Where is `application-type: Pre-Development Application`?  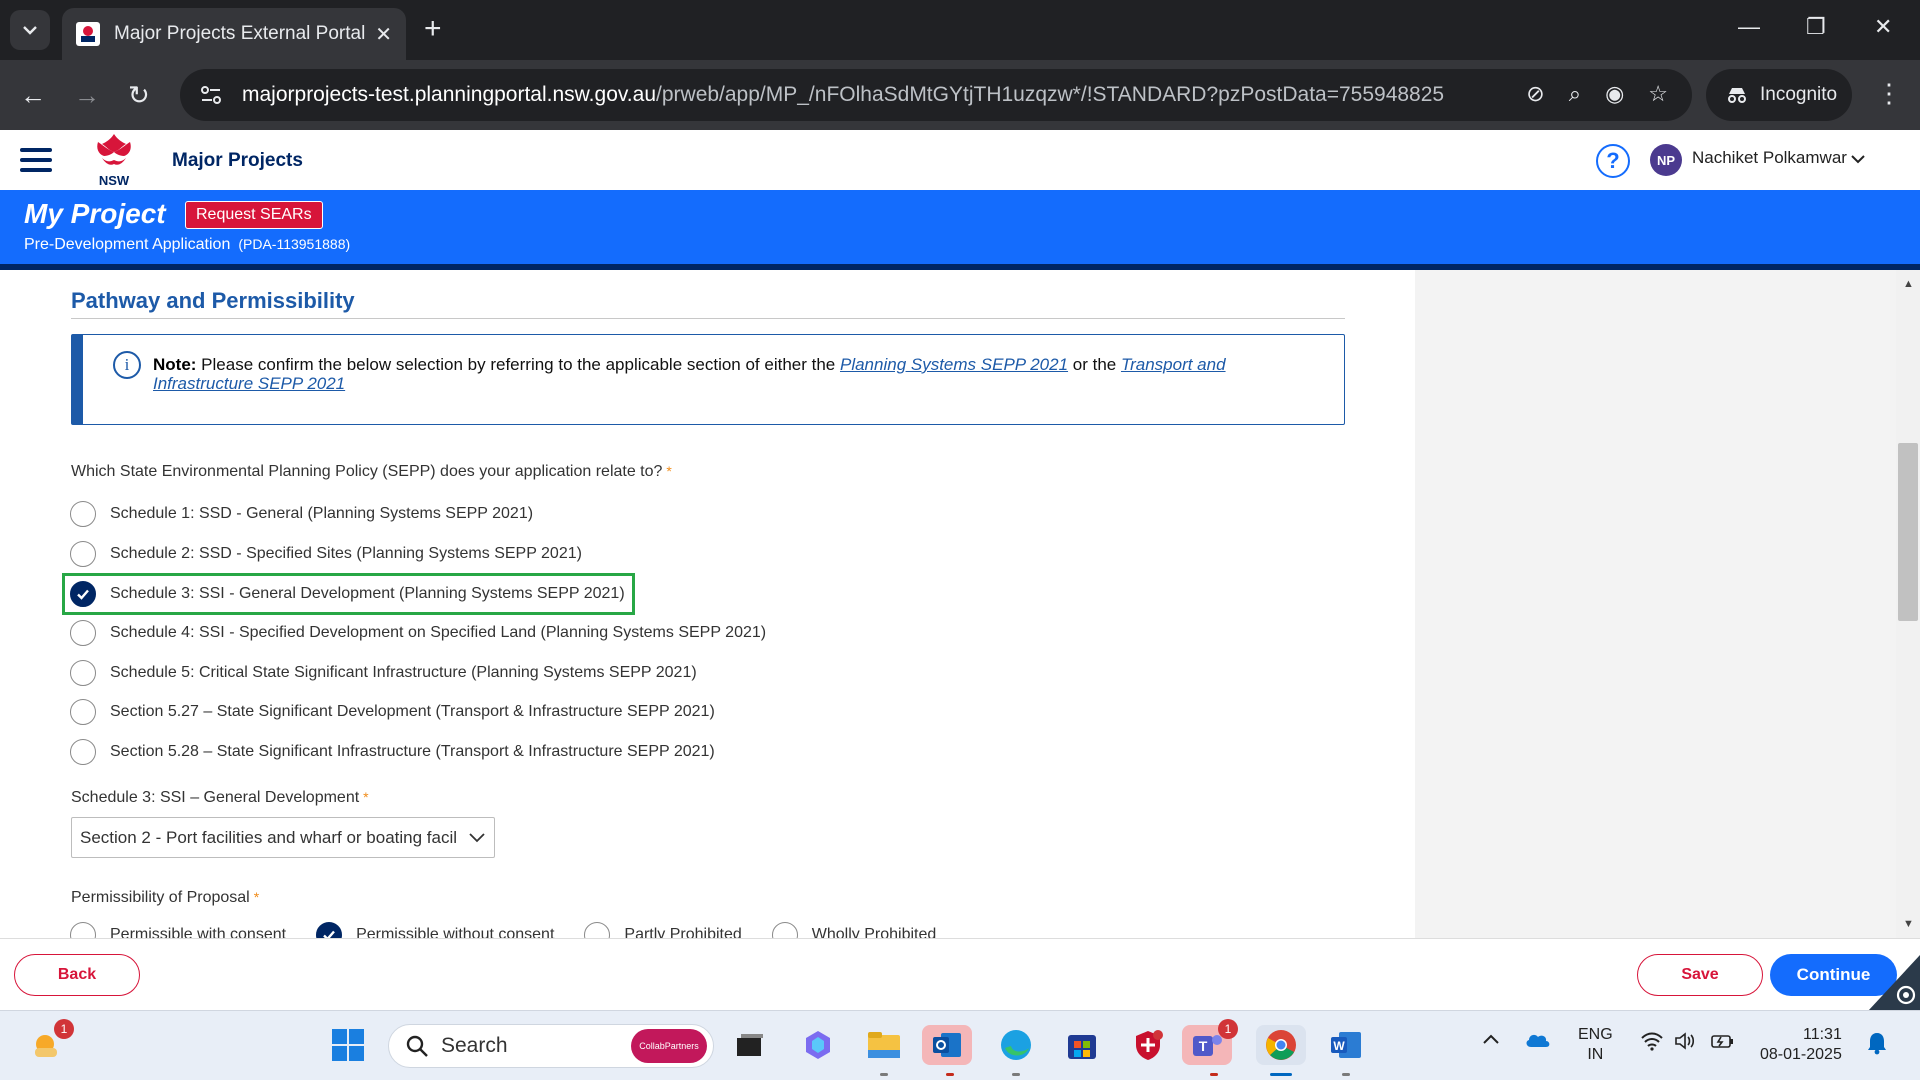
application-type: Pre-Development Application is located at coordinates (127, 244).